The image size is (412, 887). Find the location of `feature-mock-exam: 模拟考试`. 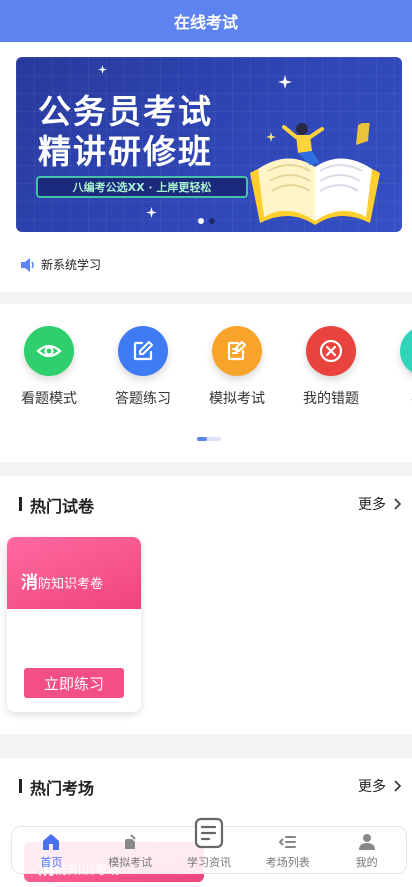

feature-mock-exam: 模拟考试 is located at coordinates (237, 367).